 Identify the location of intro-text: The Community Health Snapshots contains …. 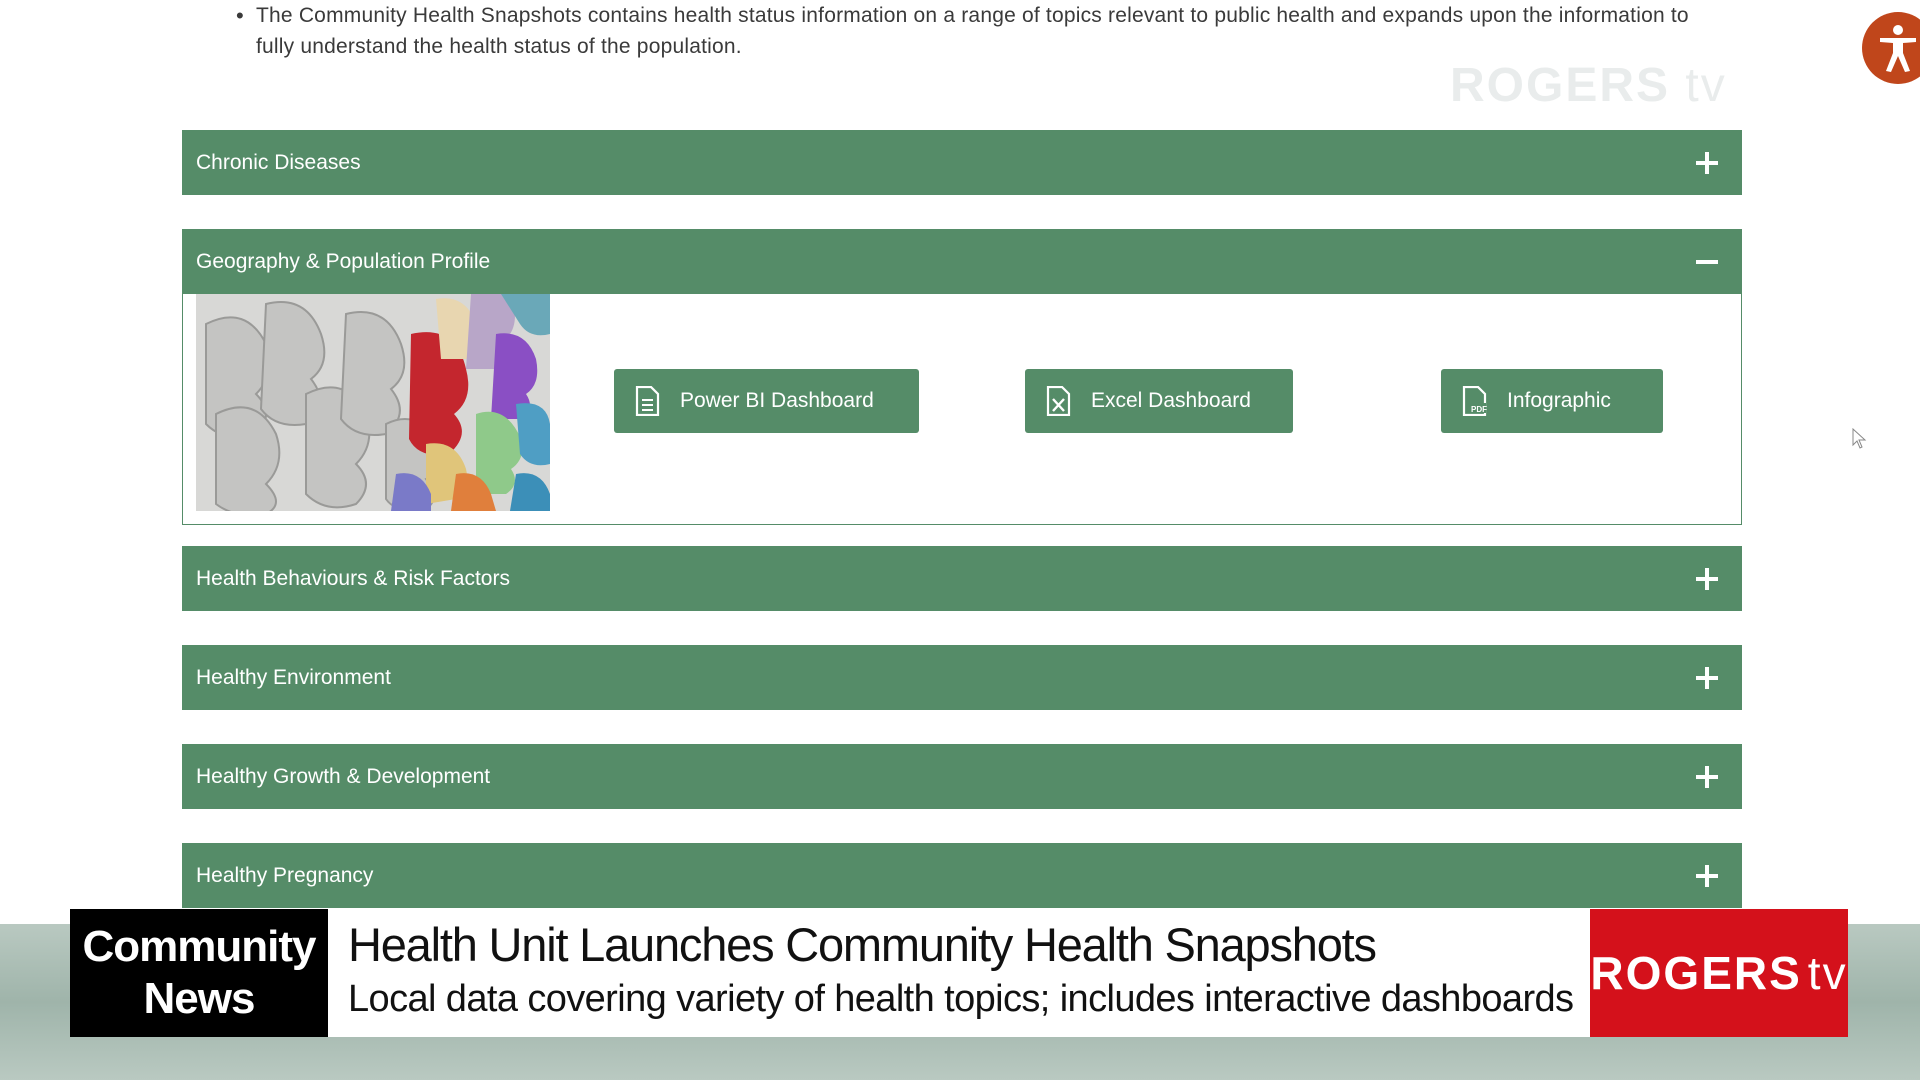
(972, 31).